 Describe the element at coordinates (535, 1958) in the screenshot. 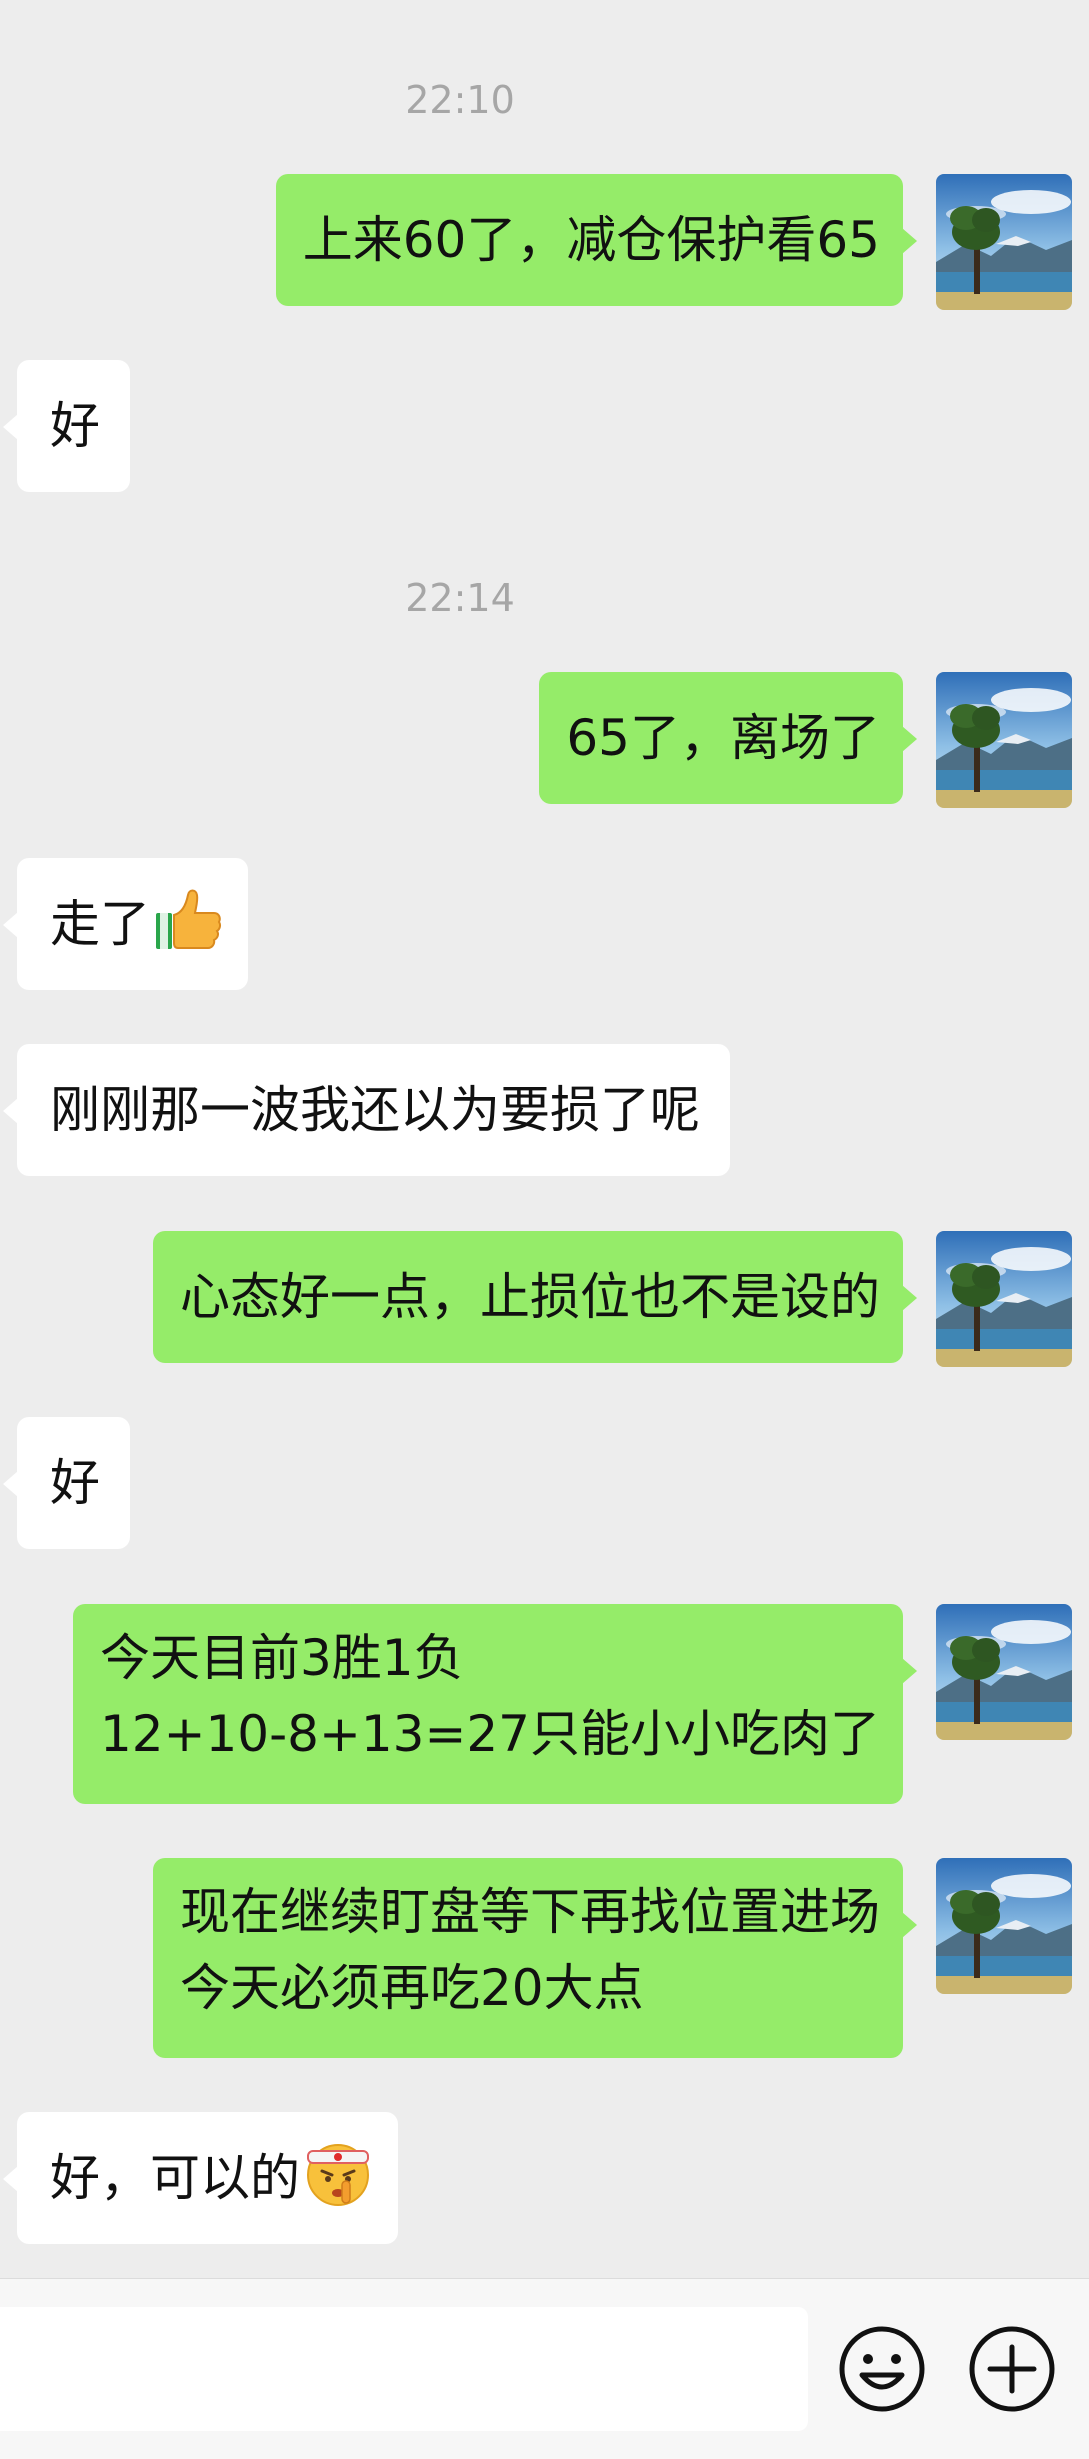

I see `message-bubble-outgoing: 现在继续盯盘等下再找位置进场 今天必须再吃20大点` at that location.